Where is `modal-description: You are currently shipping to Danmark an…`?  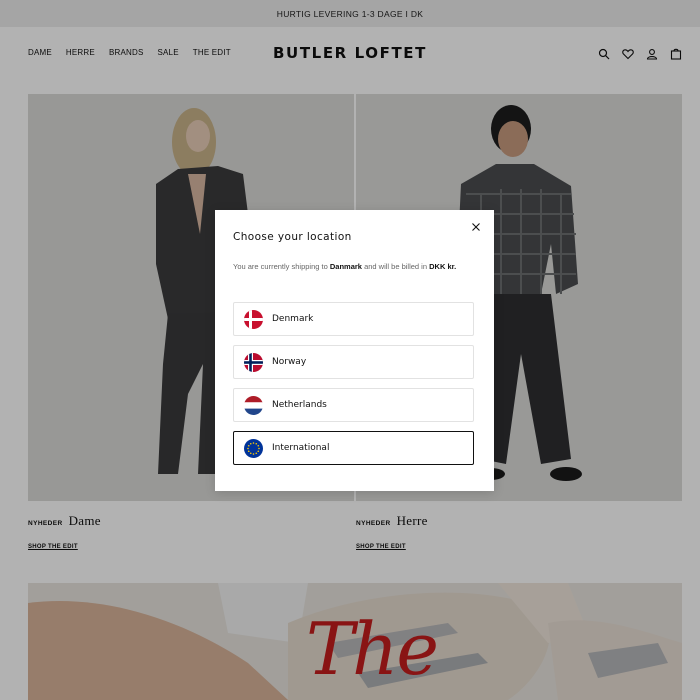
modal-description: You are currently shipping to Danmark an… is located at coordinates (356, 267).